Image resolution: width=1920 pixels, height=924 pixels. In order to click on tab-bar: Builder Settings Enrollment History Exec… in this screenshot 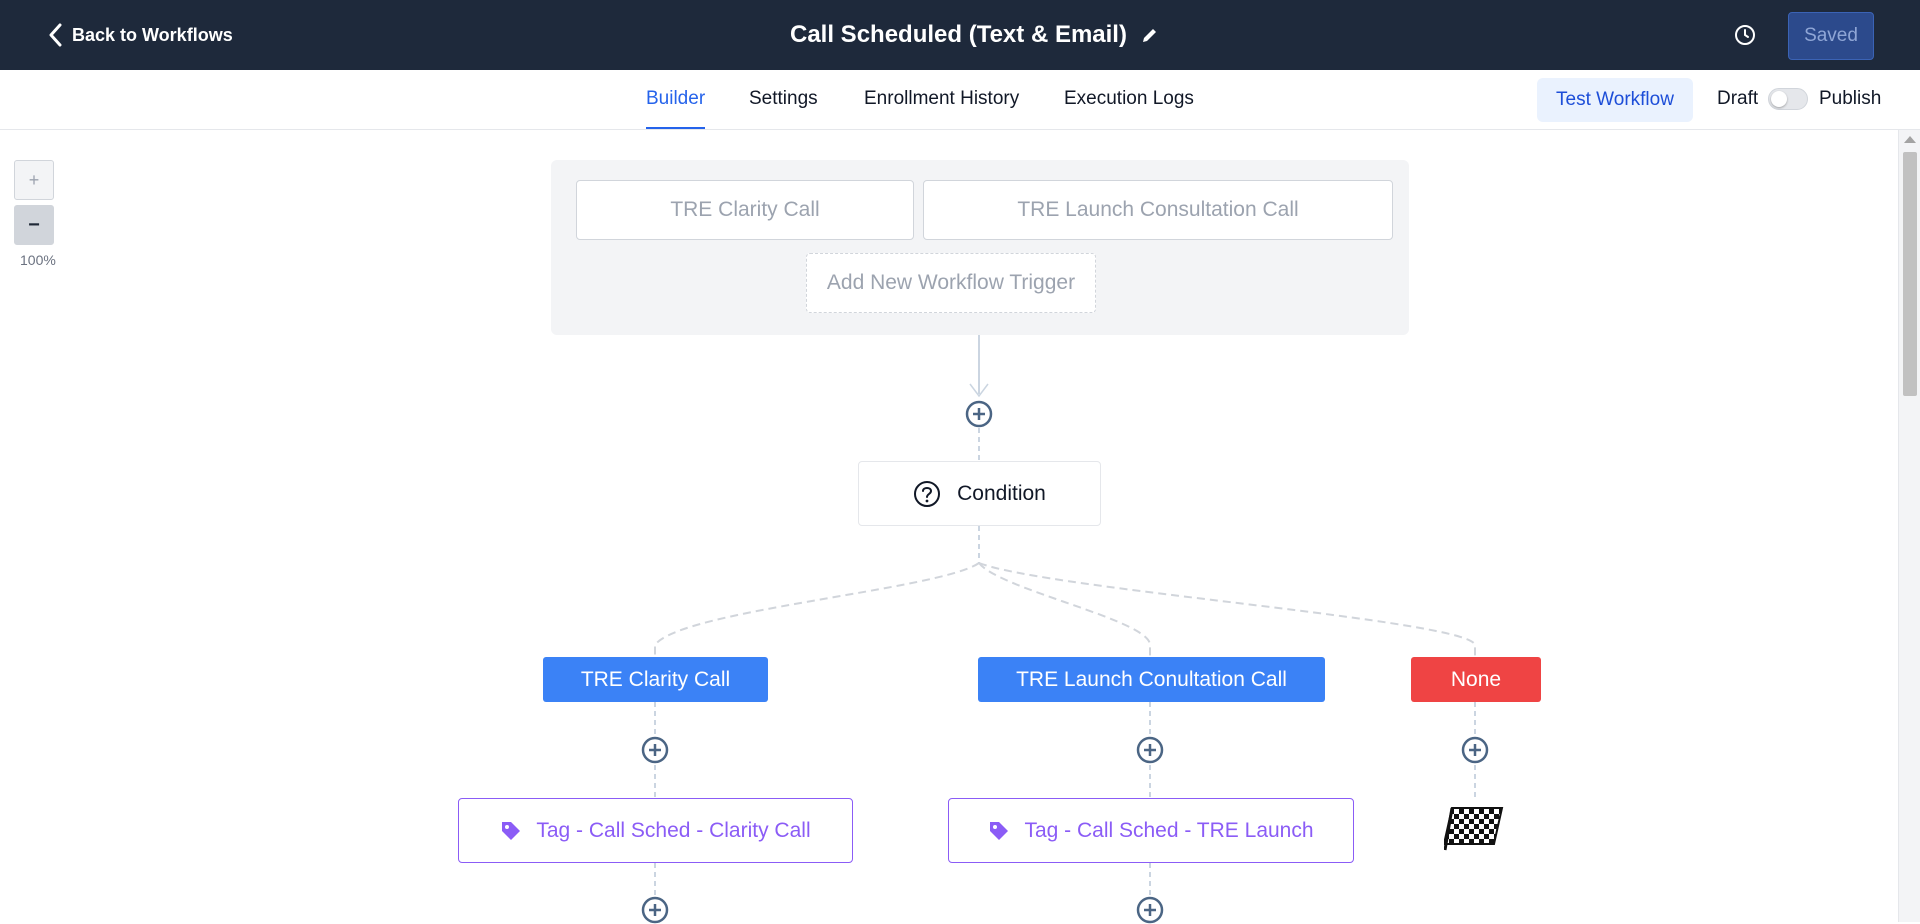, I will do `click(960, 100)`.